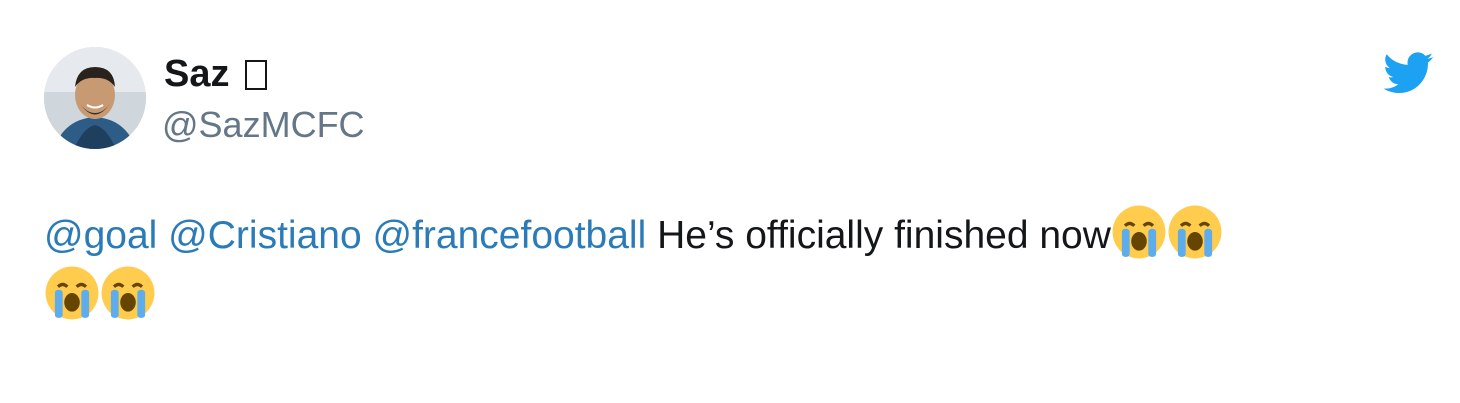 This screenshot has height=403, width=1460. I want to click on display-name: Saz, so click(196, 74).